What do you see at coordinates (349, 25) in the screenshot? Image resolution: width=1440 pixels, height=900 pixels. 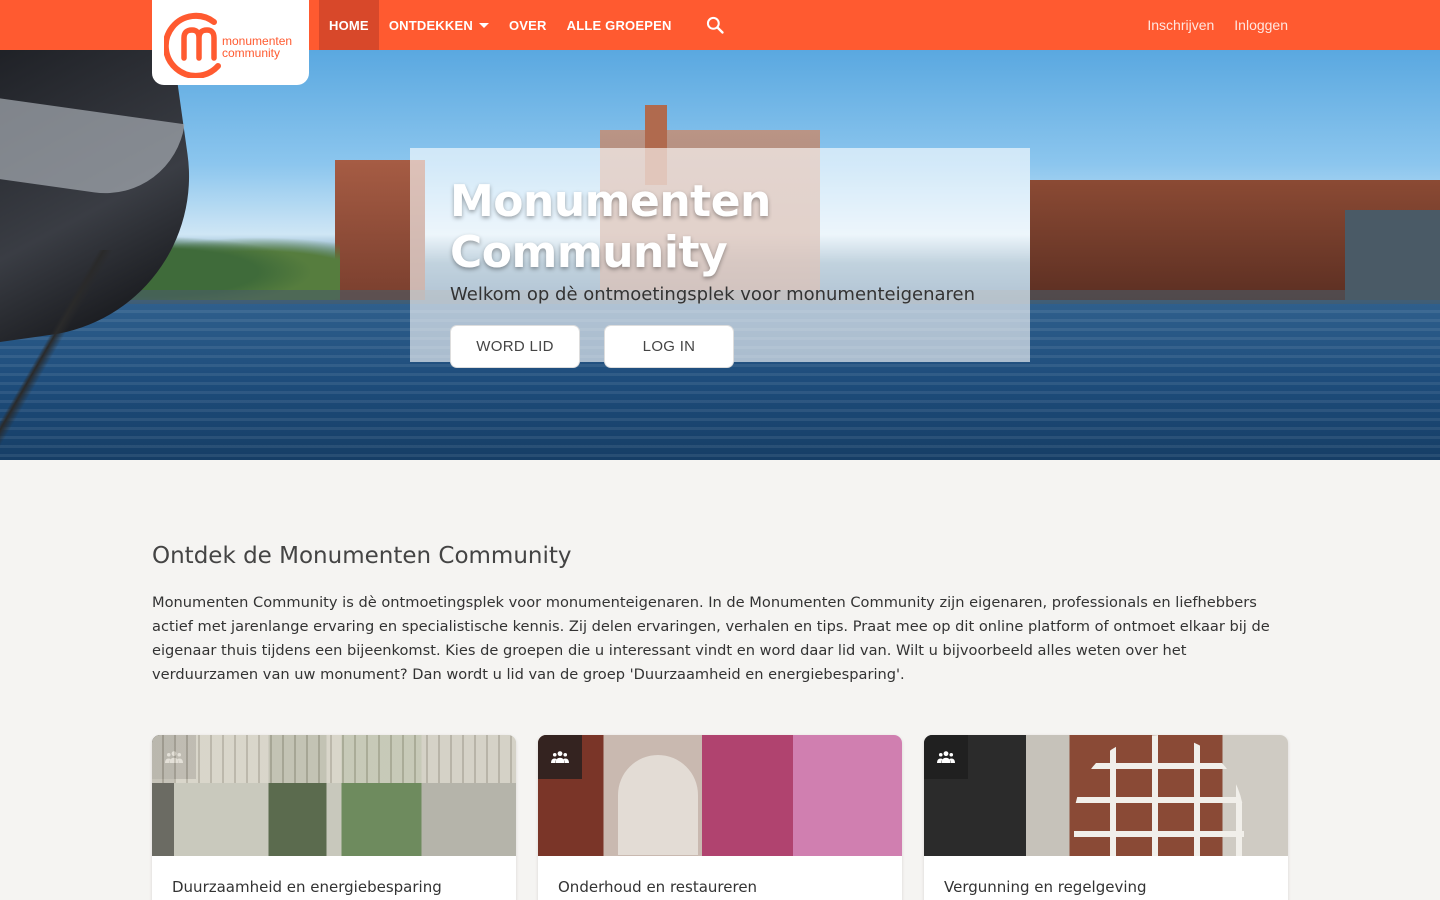 I see `nav-item-home: HOME` at bounding box center [349, 25].